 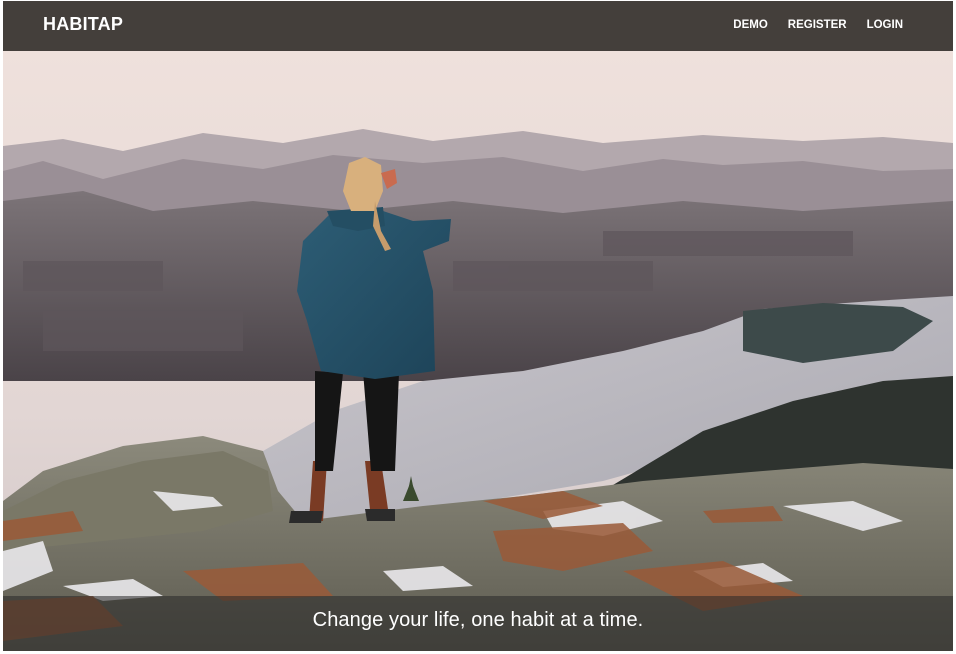 I want to click on nav-link-register: REGISTER, so click(x=817, y=25).